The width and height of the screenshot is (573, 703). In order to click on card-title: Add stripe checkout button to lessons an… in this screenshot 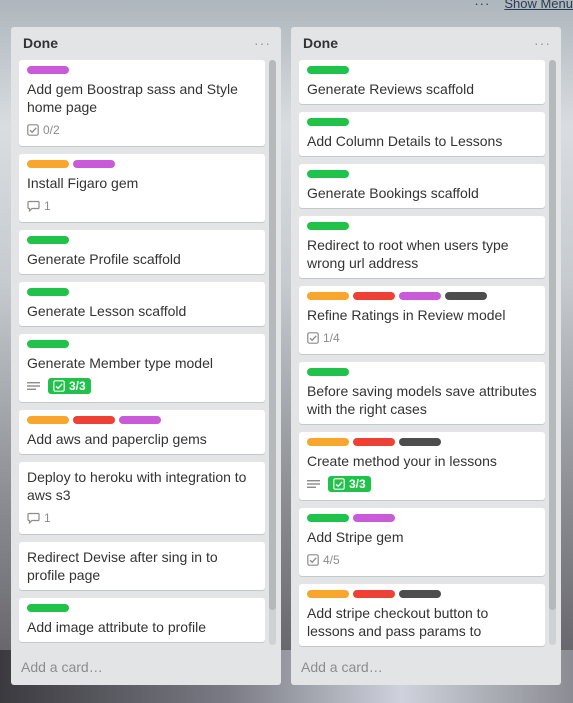, I will do `click(398, 622)`.